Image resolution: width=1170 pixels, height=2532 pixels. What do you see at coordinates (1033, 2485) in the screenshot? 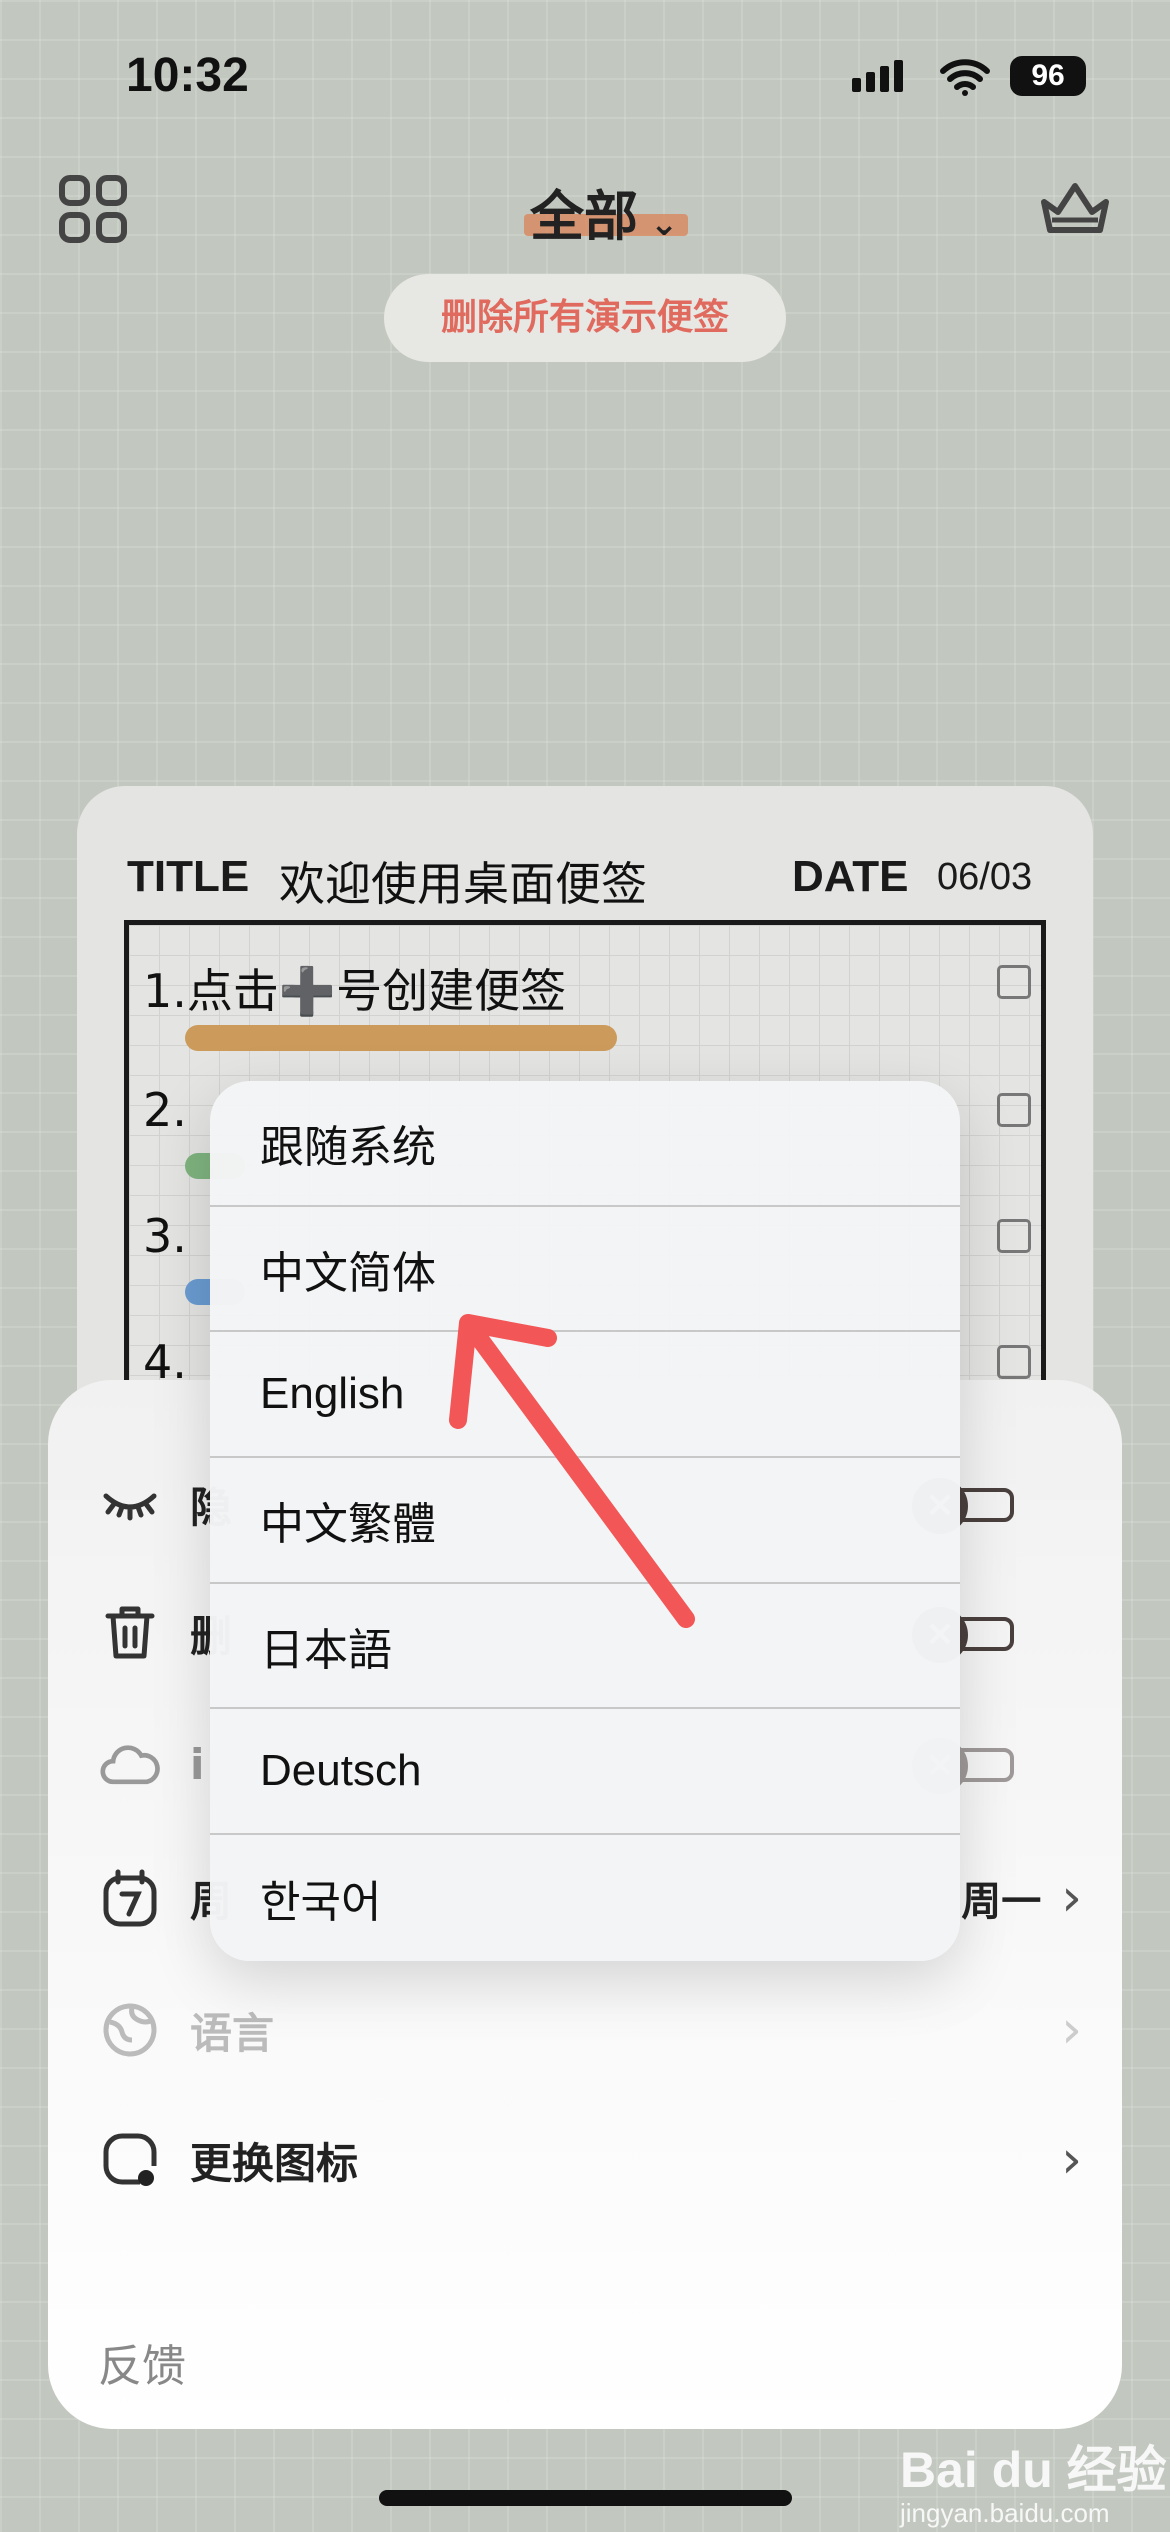
I see `baidu-watermark: Bai du 经验 jingyan.baidu.com` at bounding box center [1033, 2485].